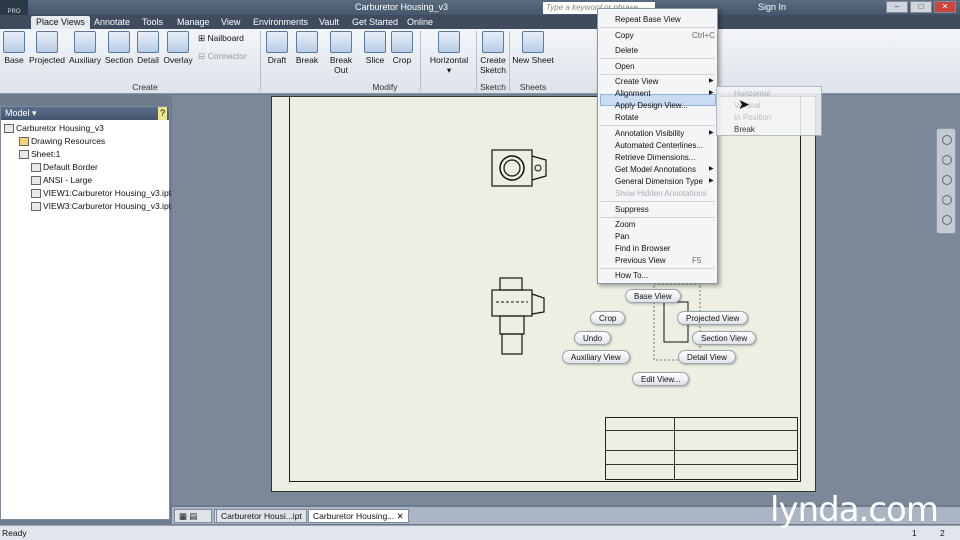 The height and width of the screenshot is (540, 960). I want to click on detail-view-button: Detail, so click(148, 48).